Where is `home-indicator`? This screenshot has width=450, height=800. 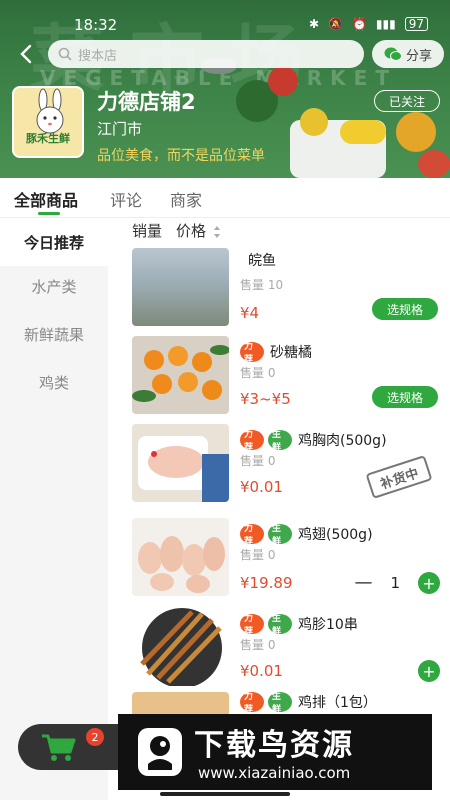
home-indicator is located at coordinates (225, 794).